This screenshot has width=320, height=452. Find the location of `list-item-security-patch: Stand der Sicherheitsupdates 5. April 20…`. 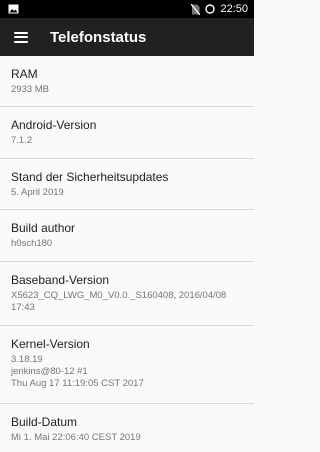

list-item-security-patch: Stand der Sicherheitsupdates 5. April 20… is located at coordinates (127, 184).